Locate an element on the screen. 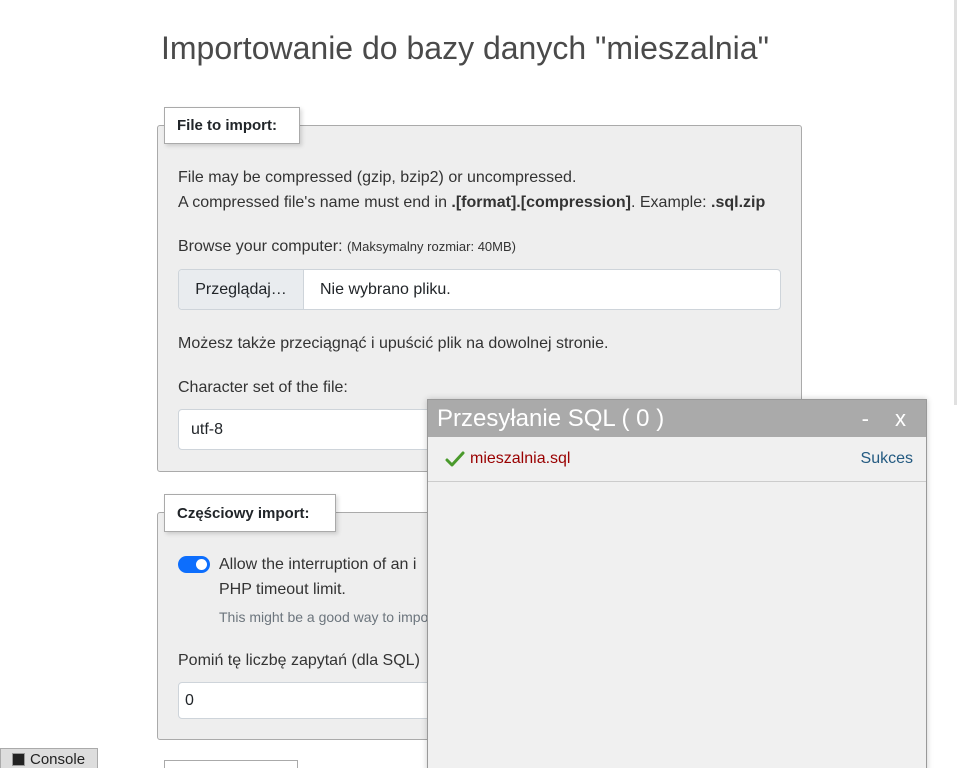 This screenshot has width=957, height=768. upload-file-entry: mieszalnia.sql is located at coordinates (507, 459).